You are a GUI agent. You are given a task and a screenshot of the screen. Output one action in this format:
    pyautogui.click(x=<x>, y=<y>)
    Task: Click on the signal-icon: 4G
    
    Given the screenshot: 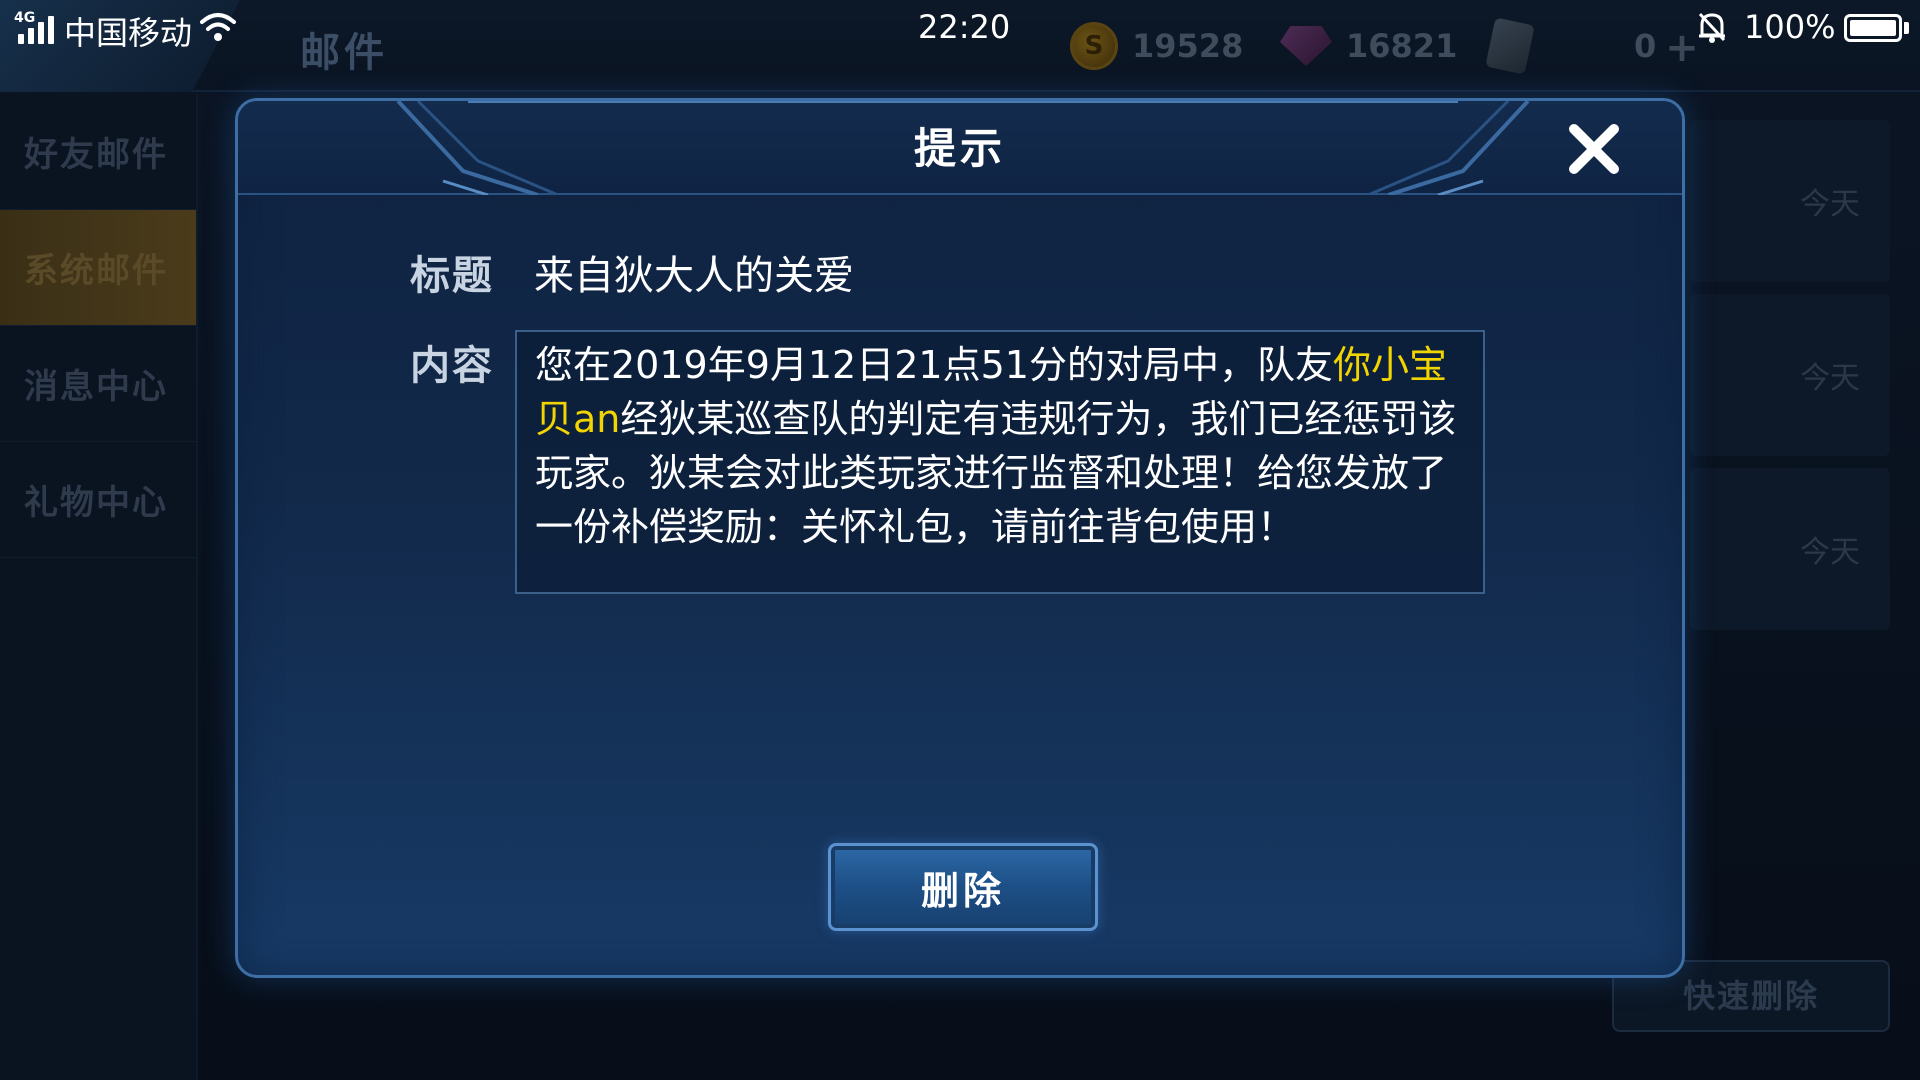 What is the action you would take?
    pyautogui.click(x=36, y=27)
    